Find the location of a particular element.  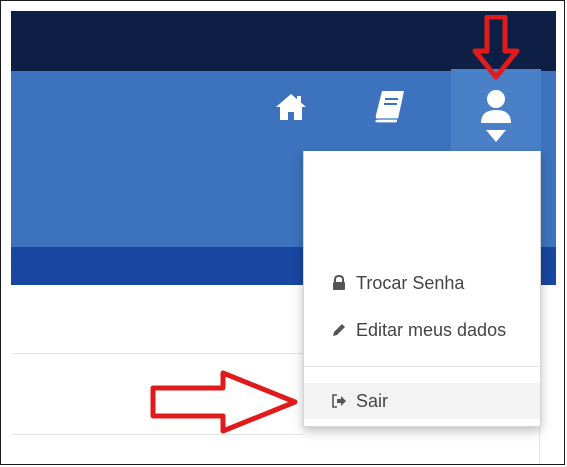

home-icon is located at coordinates (291, 107).